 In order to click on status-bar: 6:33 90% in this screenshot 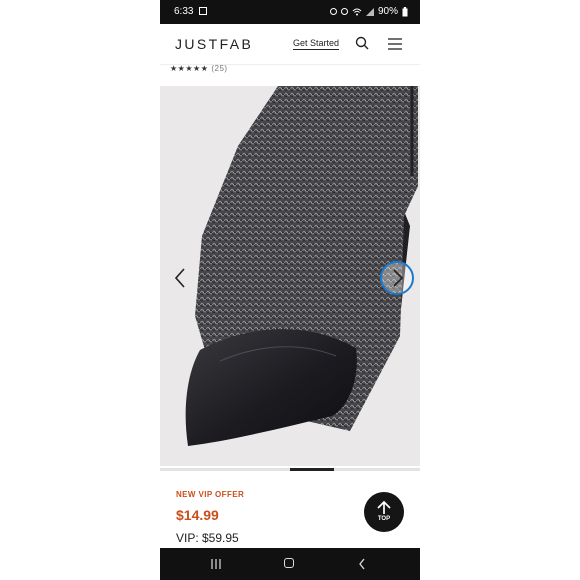, I will do `click(290, 12)`.